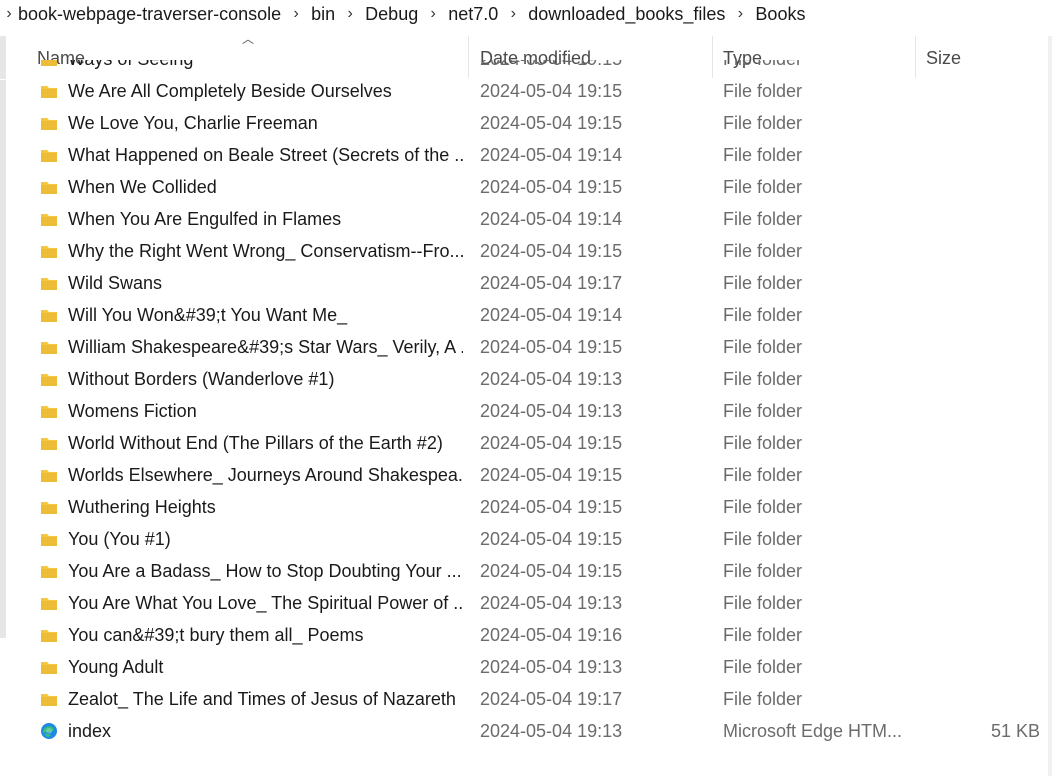 The height and width of the screenshot is (784, 1052). I want to click on list-item: Wild Swans 2024-05-04 19:17 File folder, so click(524, 284).